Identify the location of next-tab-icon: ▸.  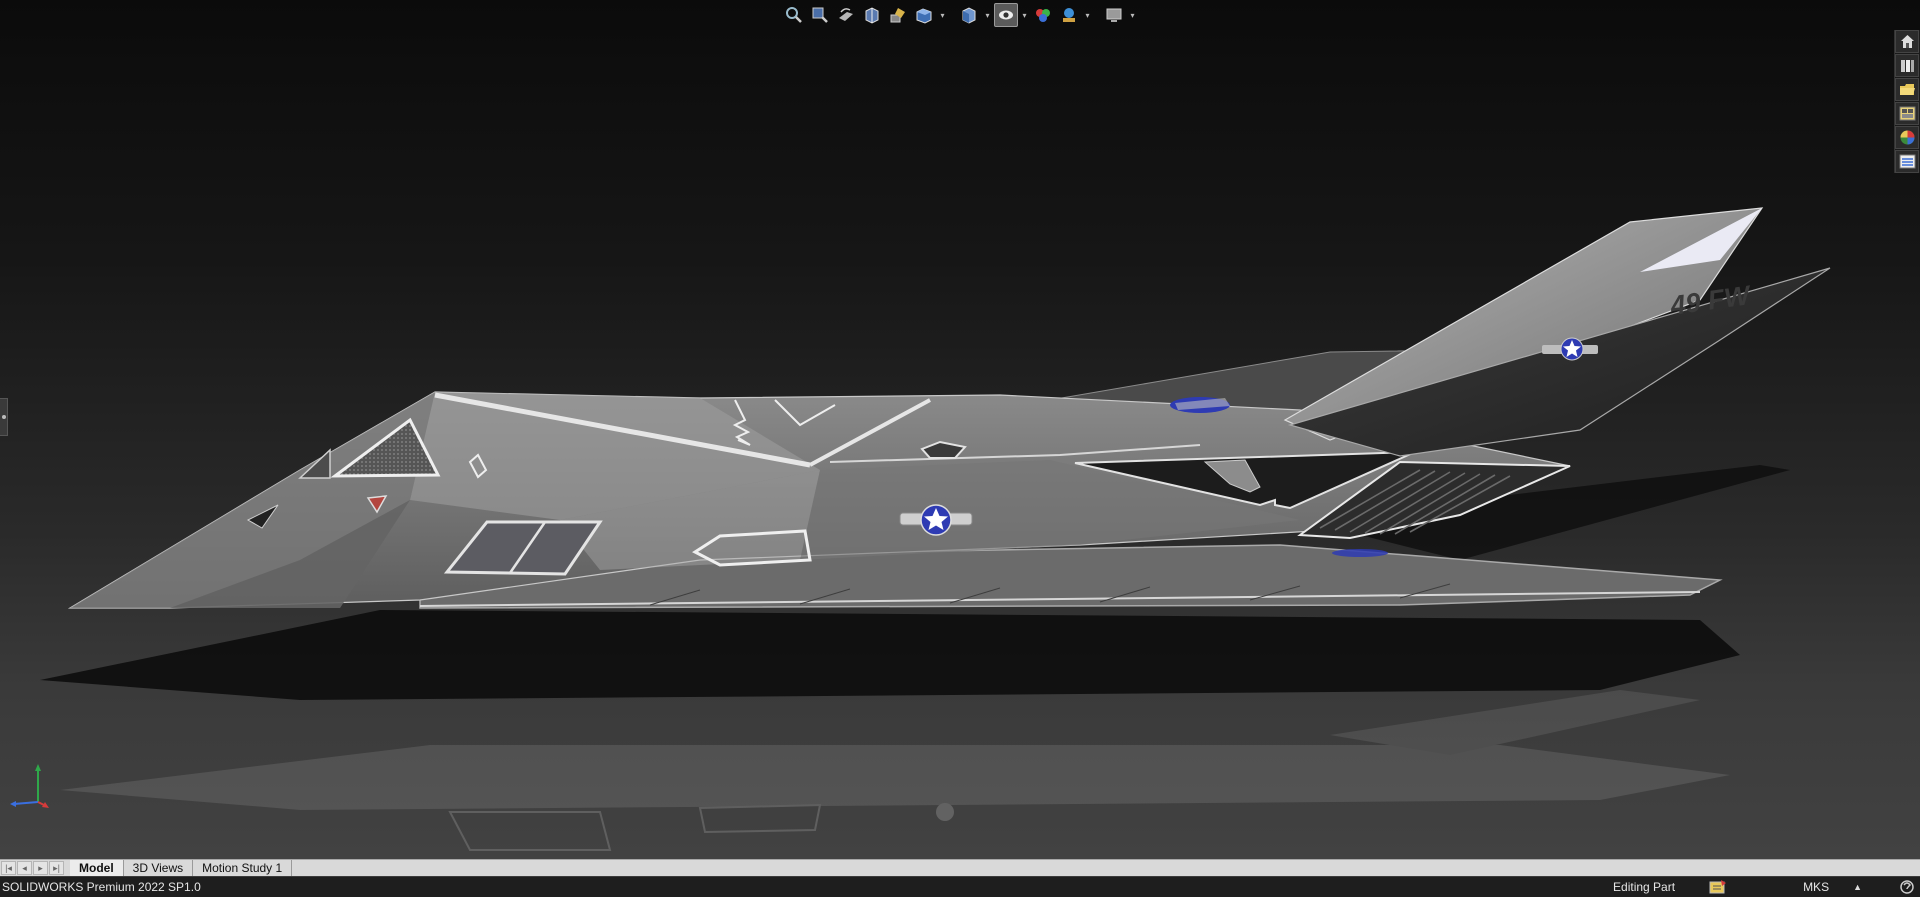
(40, 868).